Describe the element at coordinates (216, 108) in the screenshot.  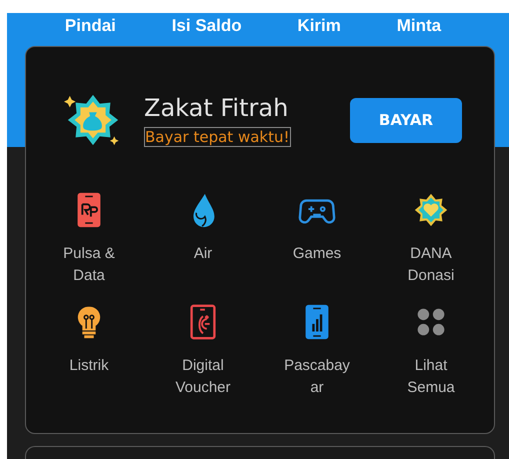
I see `promo-title: Zakat Fitrah` at that location.